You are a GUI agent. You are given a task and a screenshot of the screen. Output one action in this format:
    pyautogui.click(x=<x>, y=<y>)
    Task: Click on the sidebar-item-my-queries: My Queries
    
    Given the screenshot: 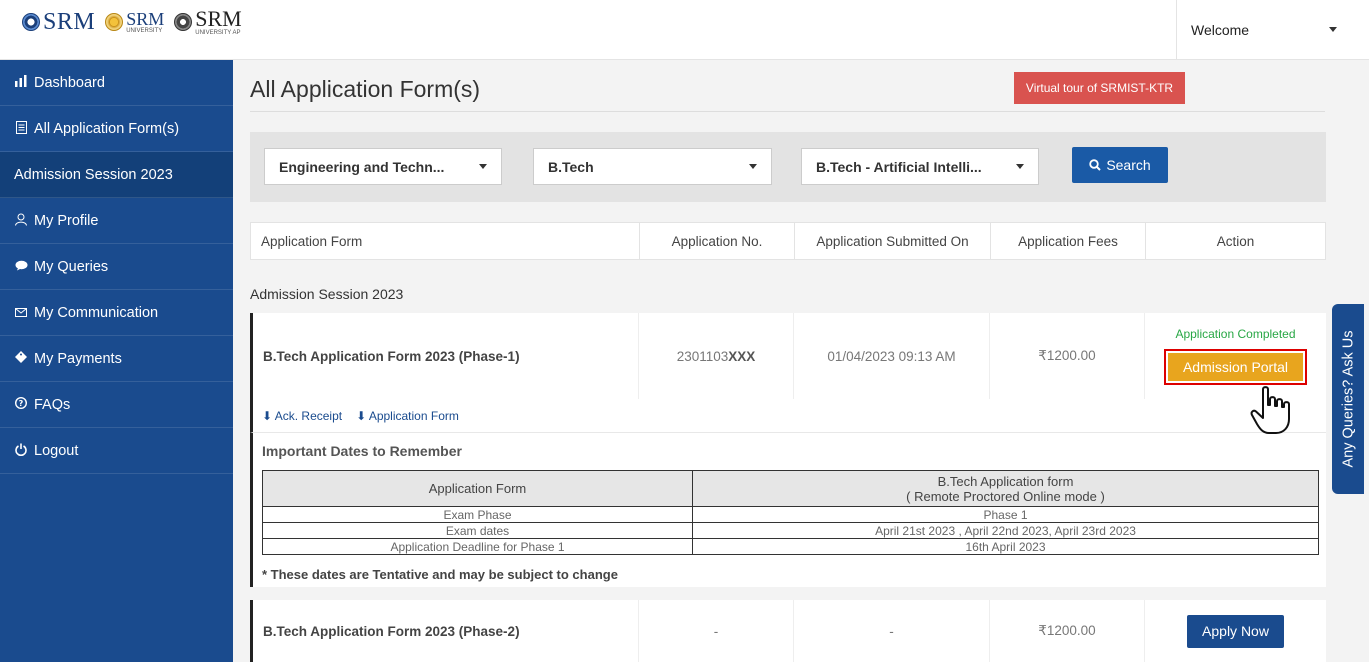 What is the action you would take?
    pyautogui.click(x=116, y=267)
    